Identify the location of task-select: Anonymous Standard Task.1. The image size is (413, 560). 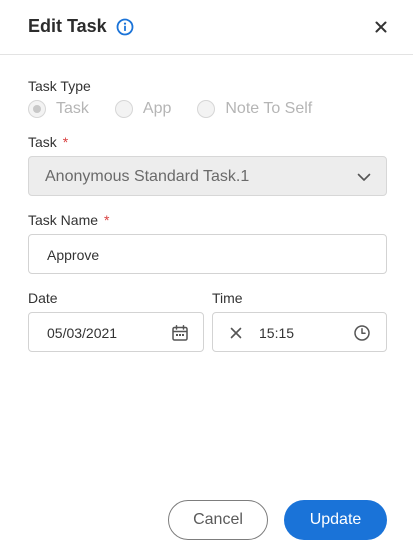
(207, 176).